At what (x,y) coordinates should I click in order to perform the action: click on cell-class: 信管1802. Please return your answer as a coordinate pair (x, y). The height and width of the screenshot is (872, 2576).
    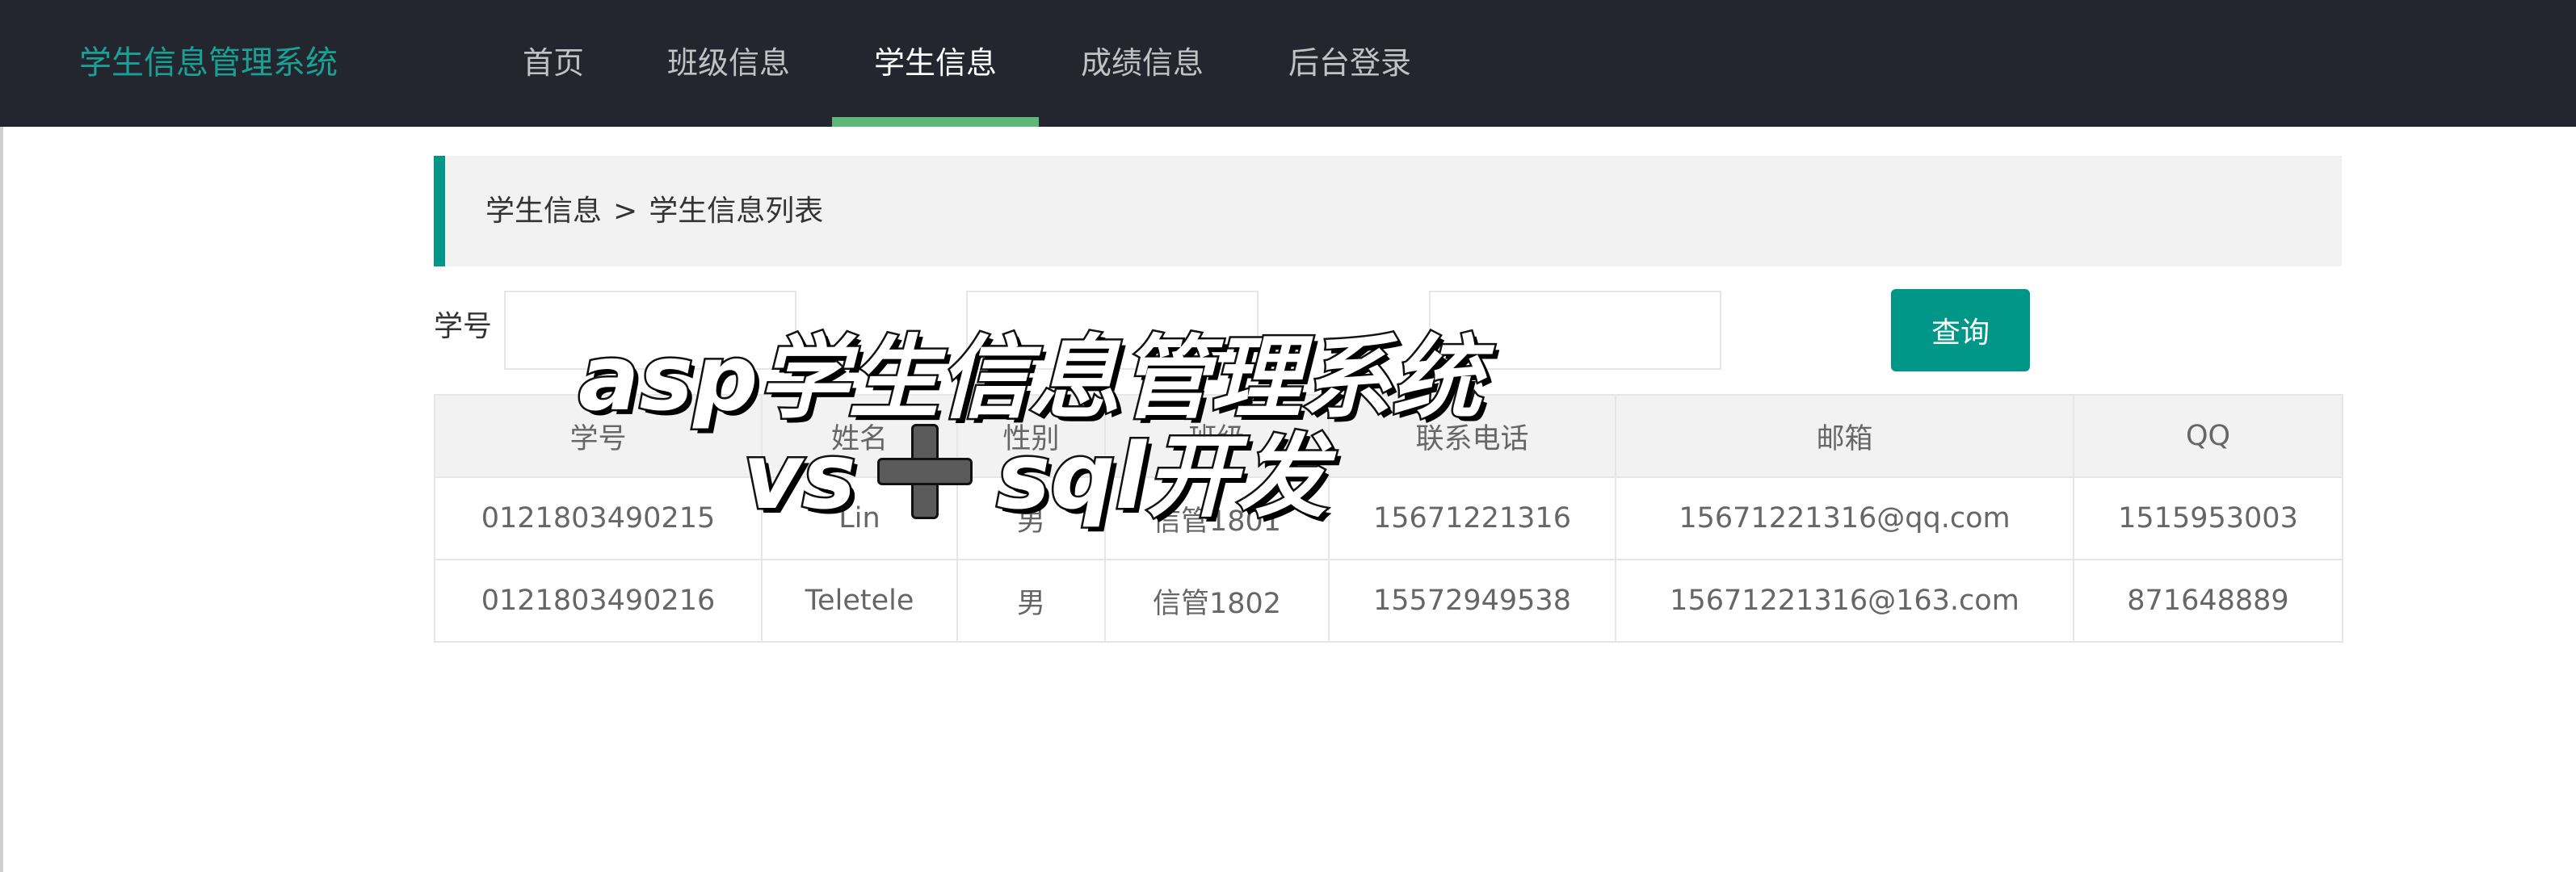
    Looking at the image, I should click on (1217, 601).